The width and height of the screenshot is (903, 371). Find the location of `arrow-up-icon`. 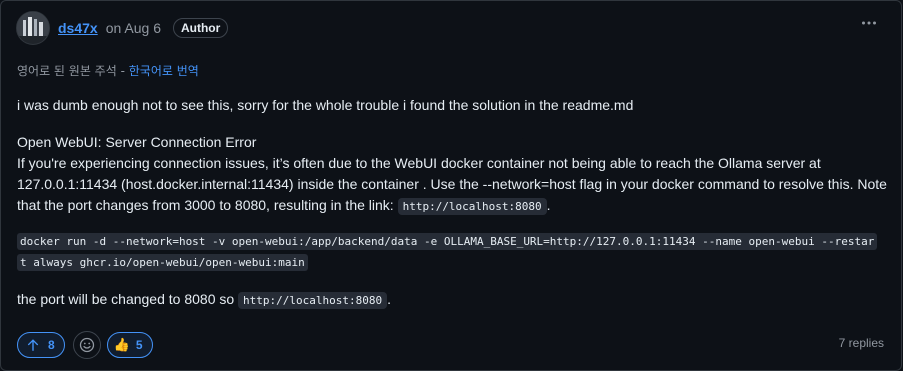

arrow-up-icon is located at coordinates (33, 345).